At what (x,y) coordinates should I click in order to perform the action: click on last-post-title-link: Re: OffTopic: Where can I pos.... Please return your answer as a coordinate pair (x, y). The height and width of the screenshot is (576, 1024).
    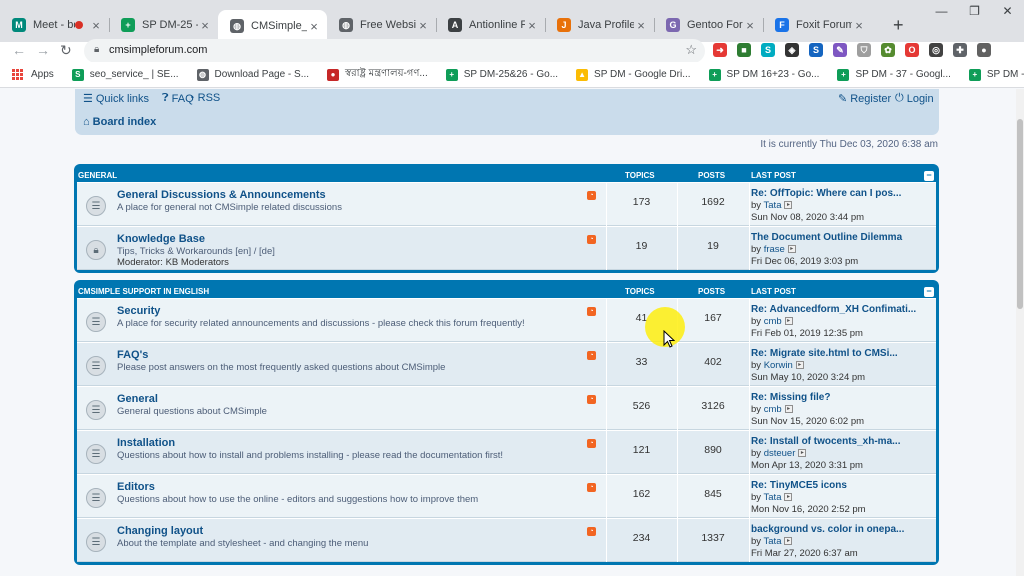
    Looking at the image, I should click on (845, 194).